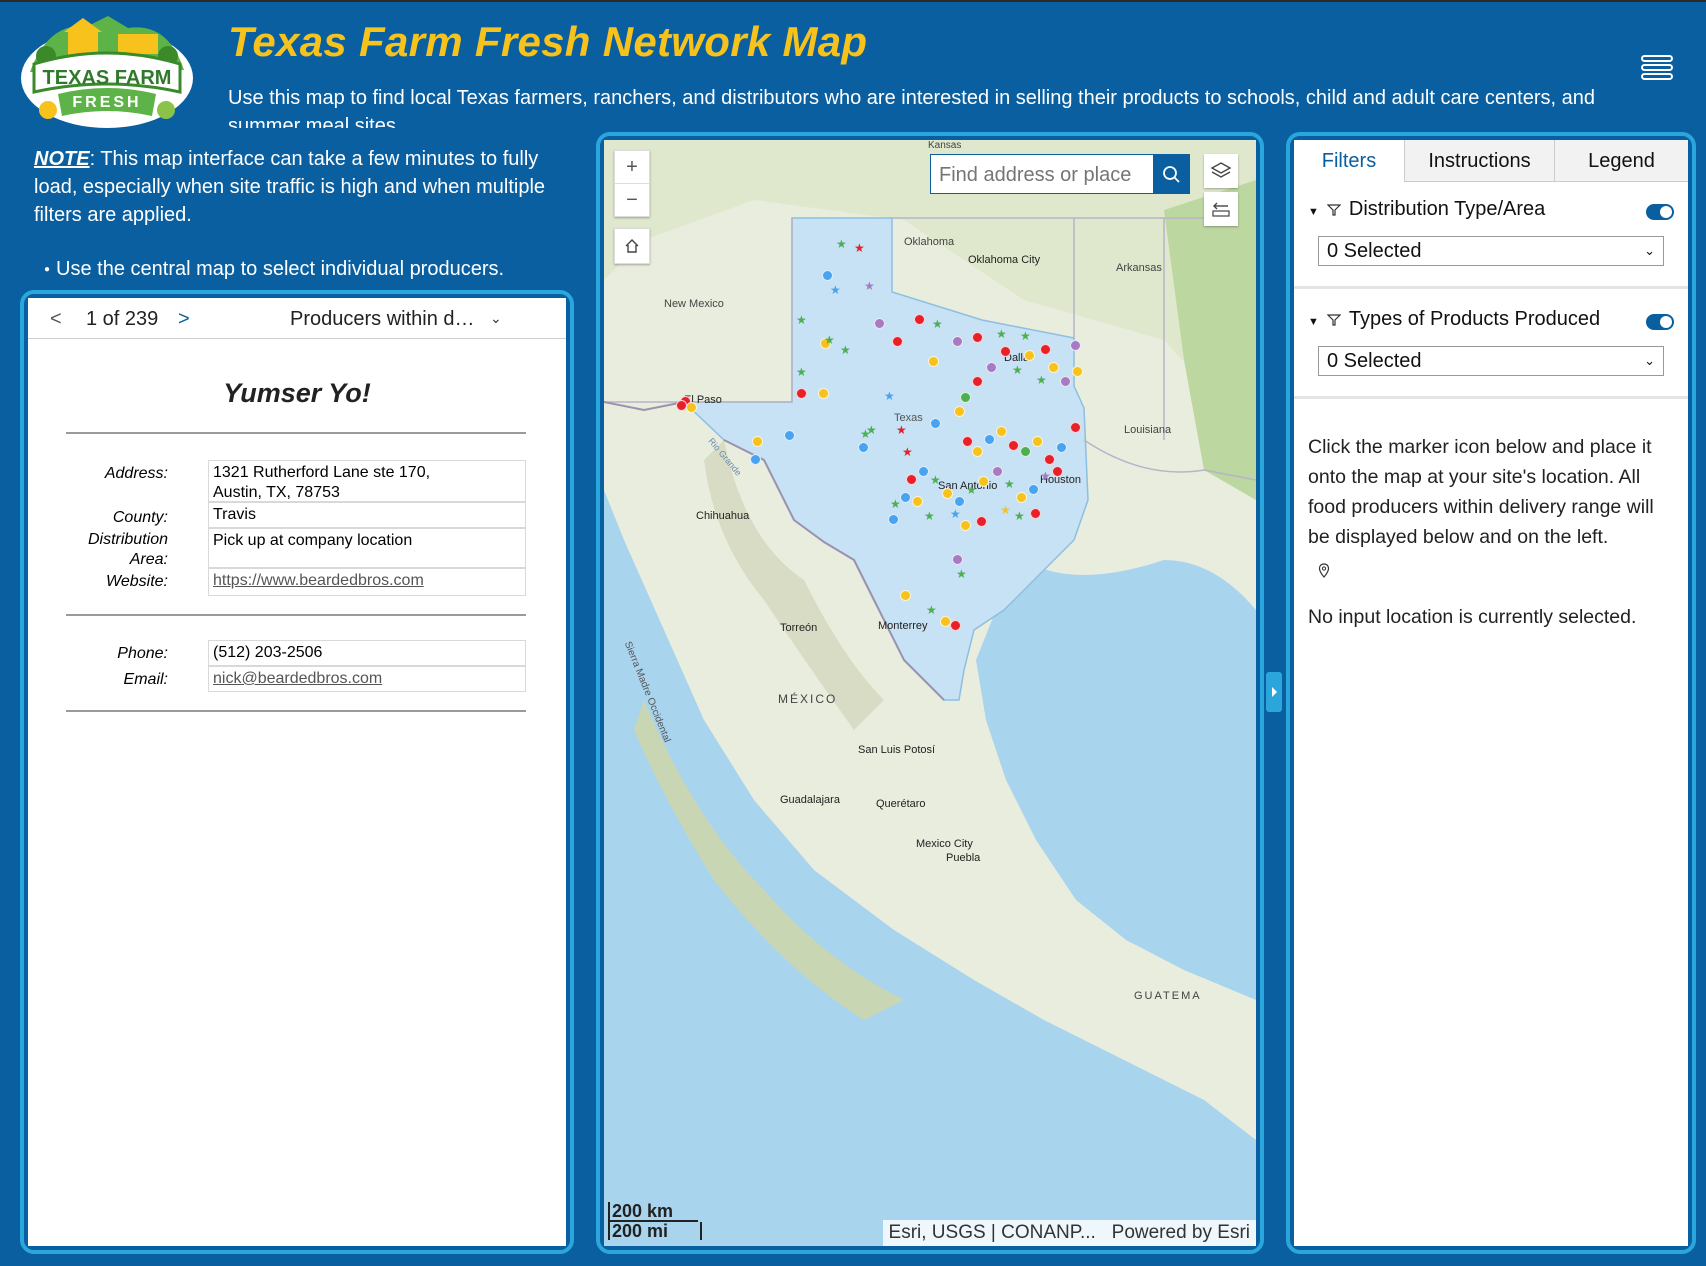  Describe the element at coordinates (1181, 1232) in the screenshot. I see `powered-by-esri: Powered by Esri` at that location.